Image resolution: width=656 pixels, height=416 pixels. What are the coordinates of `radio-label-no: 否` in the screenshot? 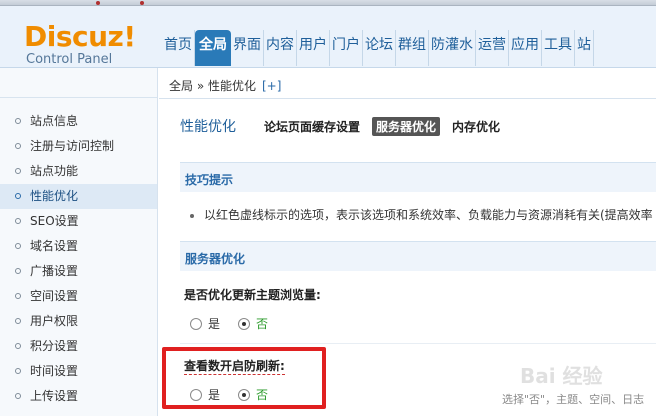 It's located at (262, 324).